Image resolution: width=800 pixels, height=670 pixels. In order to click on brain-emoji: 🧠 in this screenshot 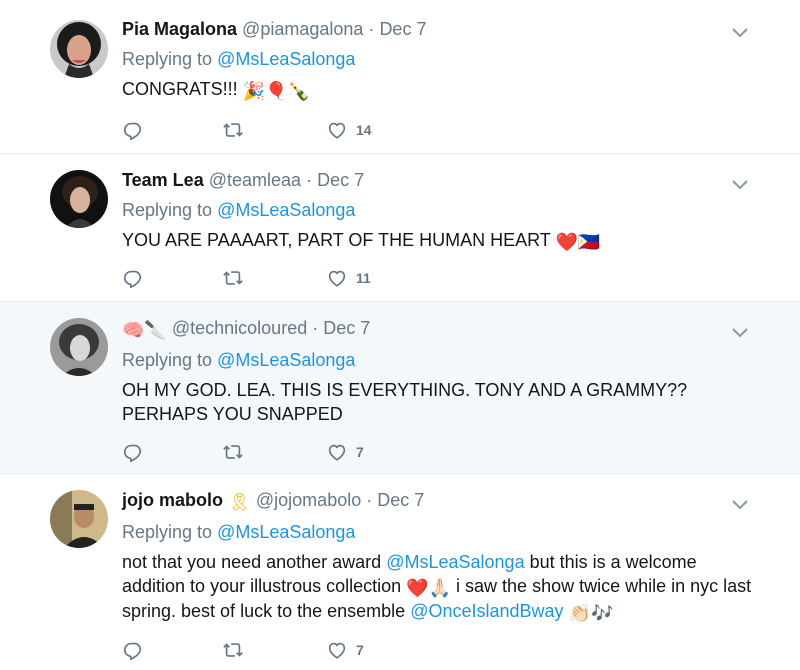, I will do `click(133, 330)`.